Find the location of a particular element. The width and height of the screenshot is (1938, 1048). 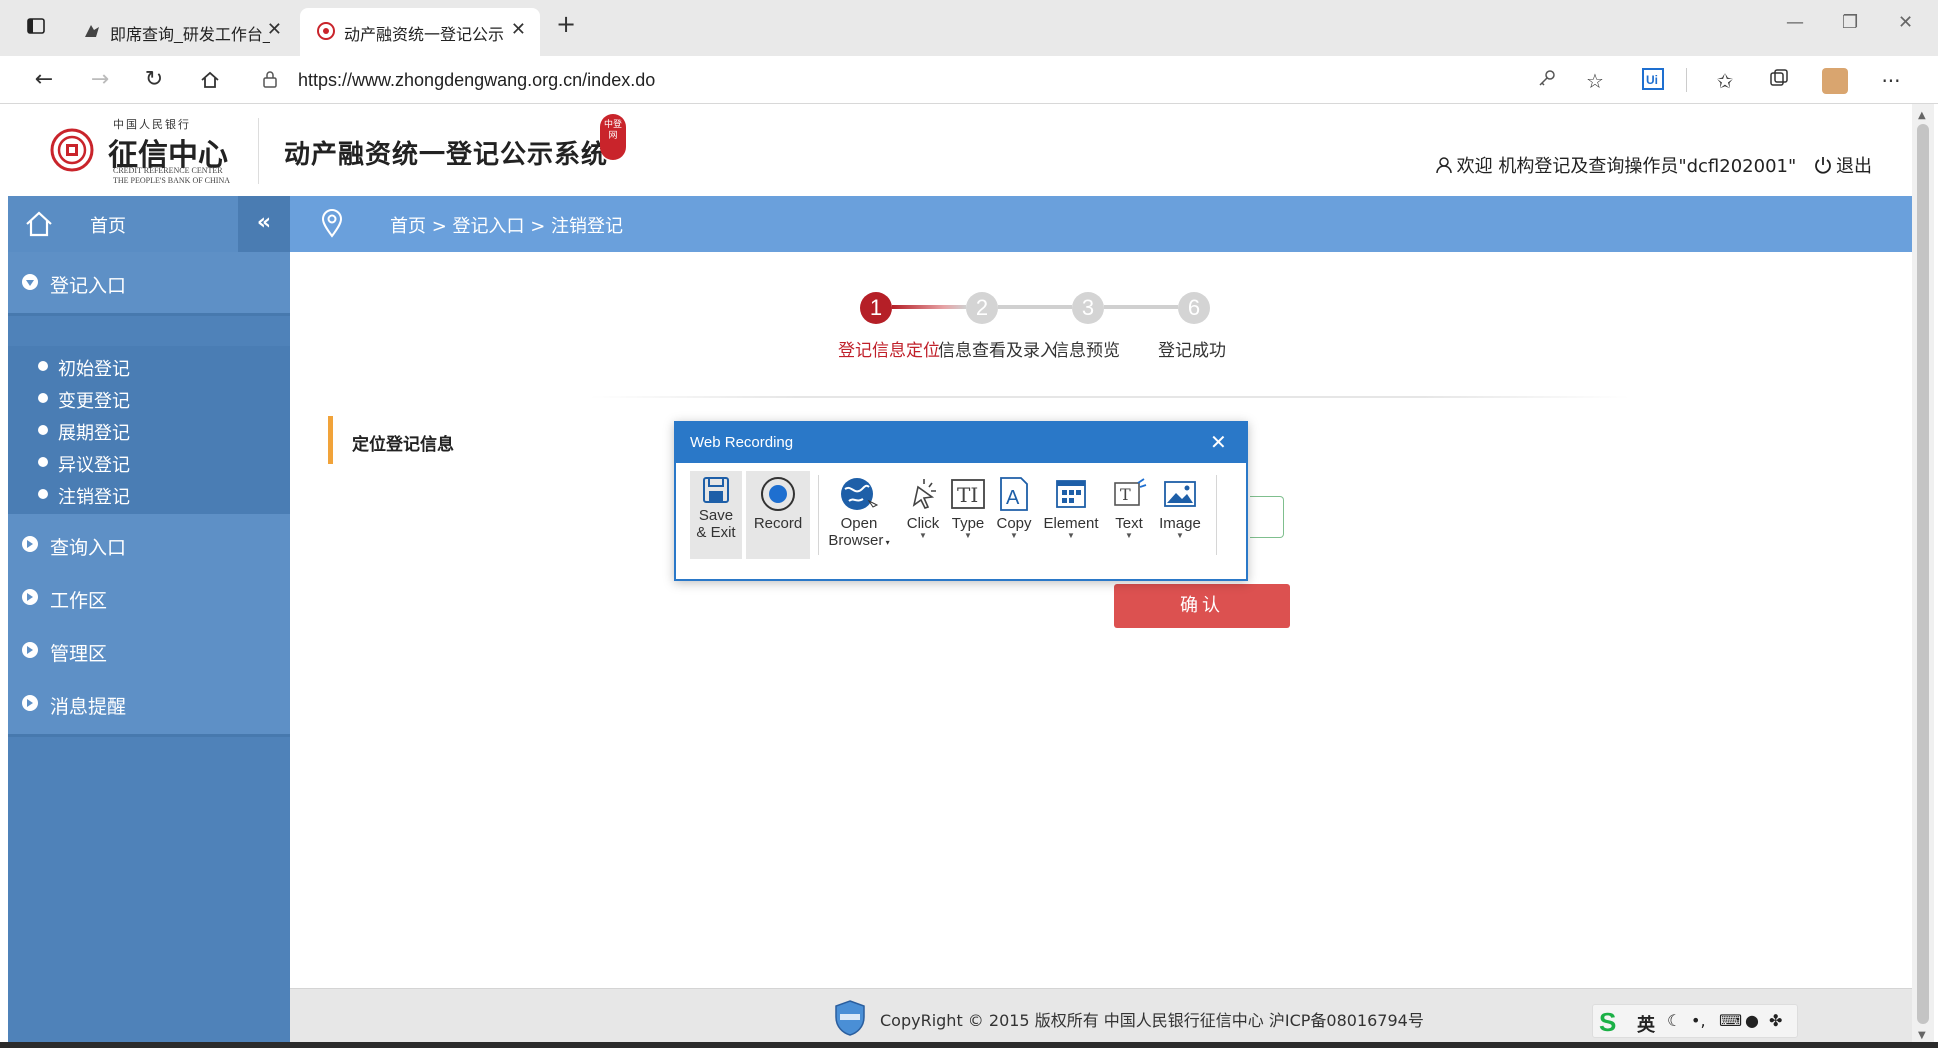

progress-steps: 1 2 3 6 登记信息定位 信息查看及录入 信息预览 登记成功 is located at coordinates (1109, 332).